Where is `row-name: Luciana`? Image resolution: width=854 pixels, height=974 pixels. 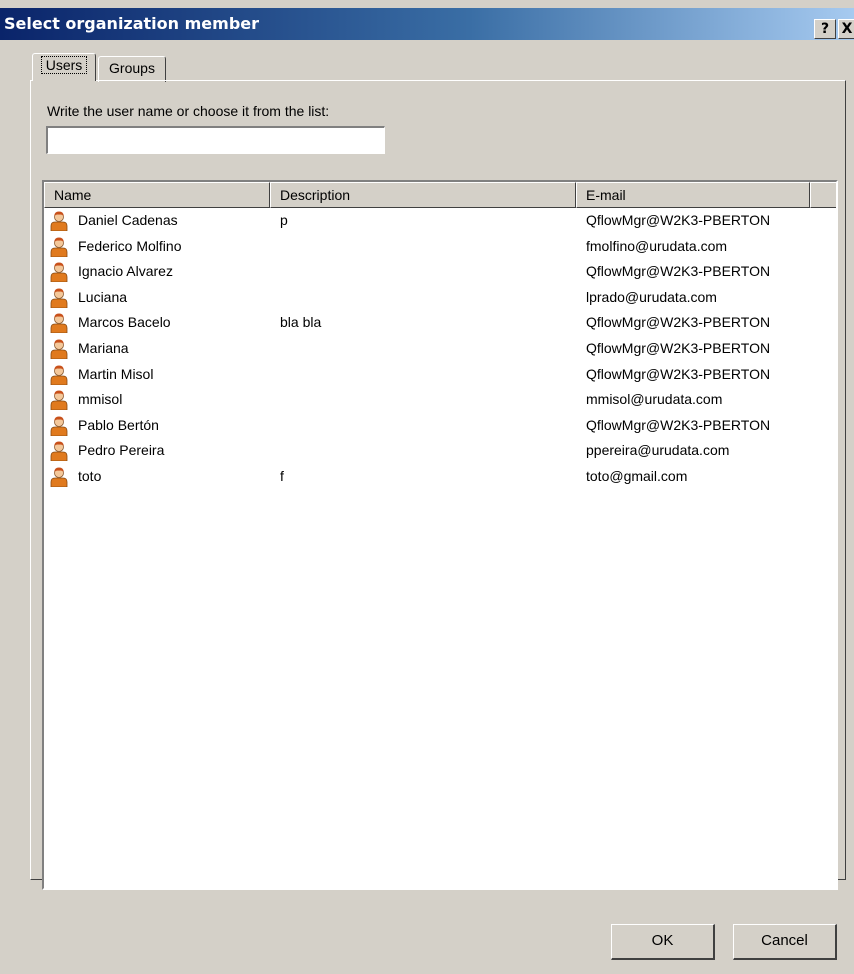 row-name: Luciana is located at coordinates (103, 296).